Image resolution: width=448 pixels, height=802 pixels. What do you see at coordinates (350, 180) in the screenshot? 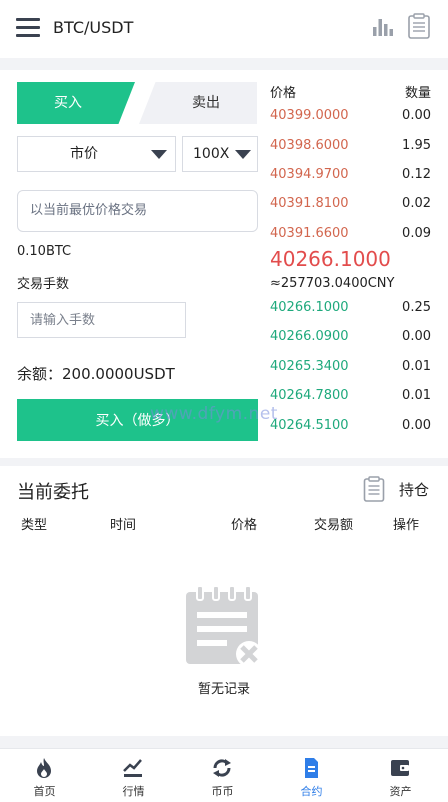
I see `ask-row: 40394.9700 0.12` at bounding box center [350, 180].